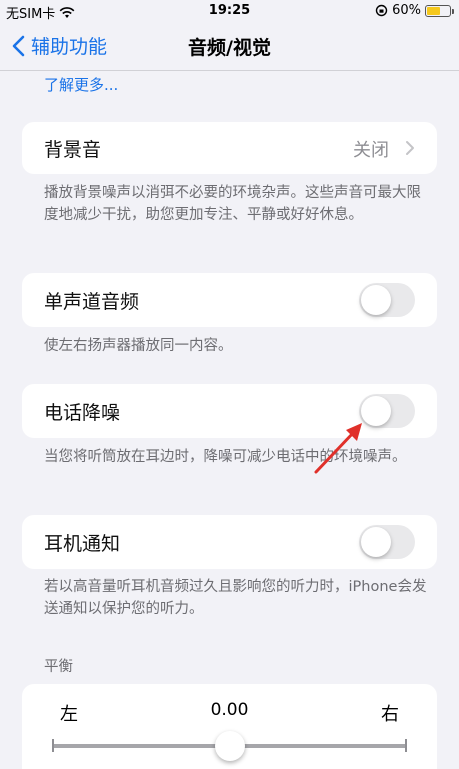 The image size is (459, 769). I want to click on slider-left-tick, so click(53, 745).